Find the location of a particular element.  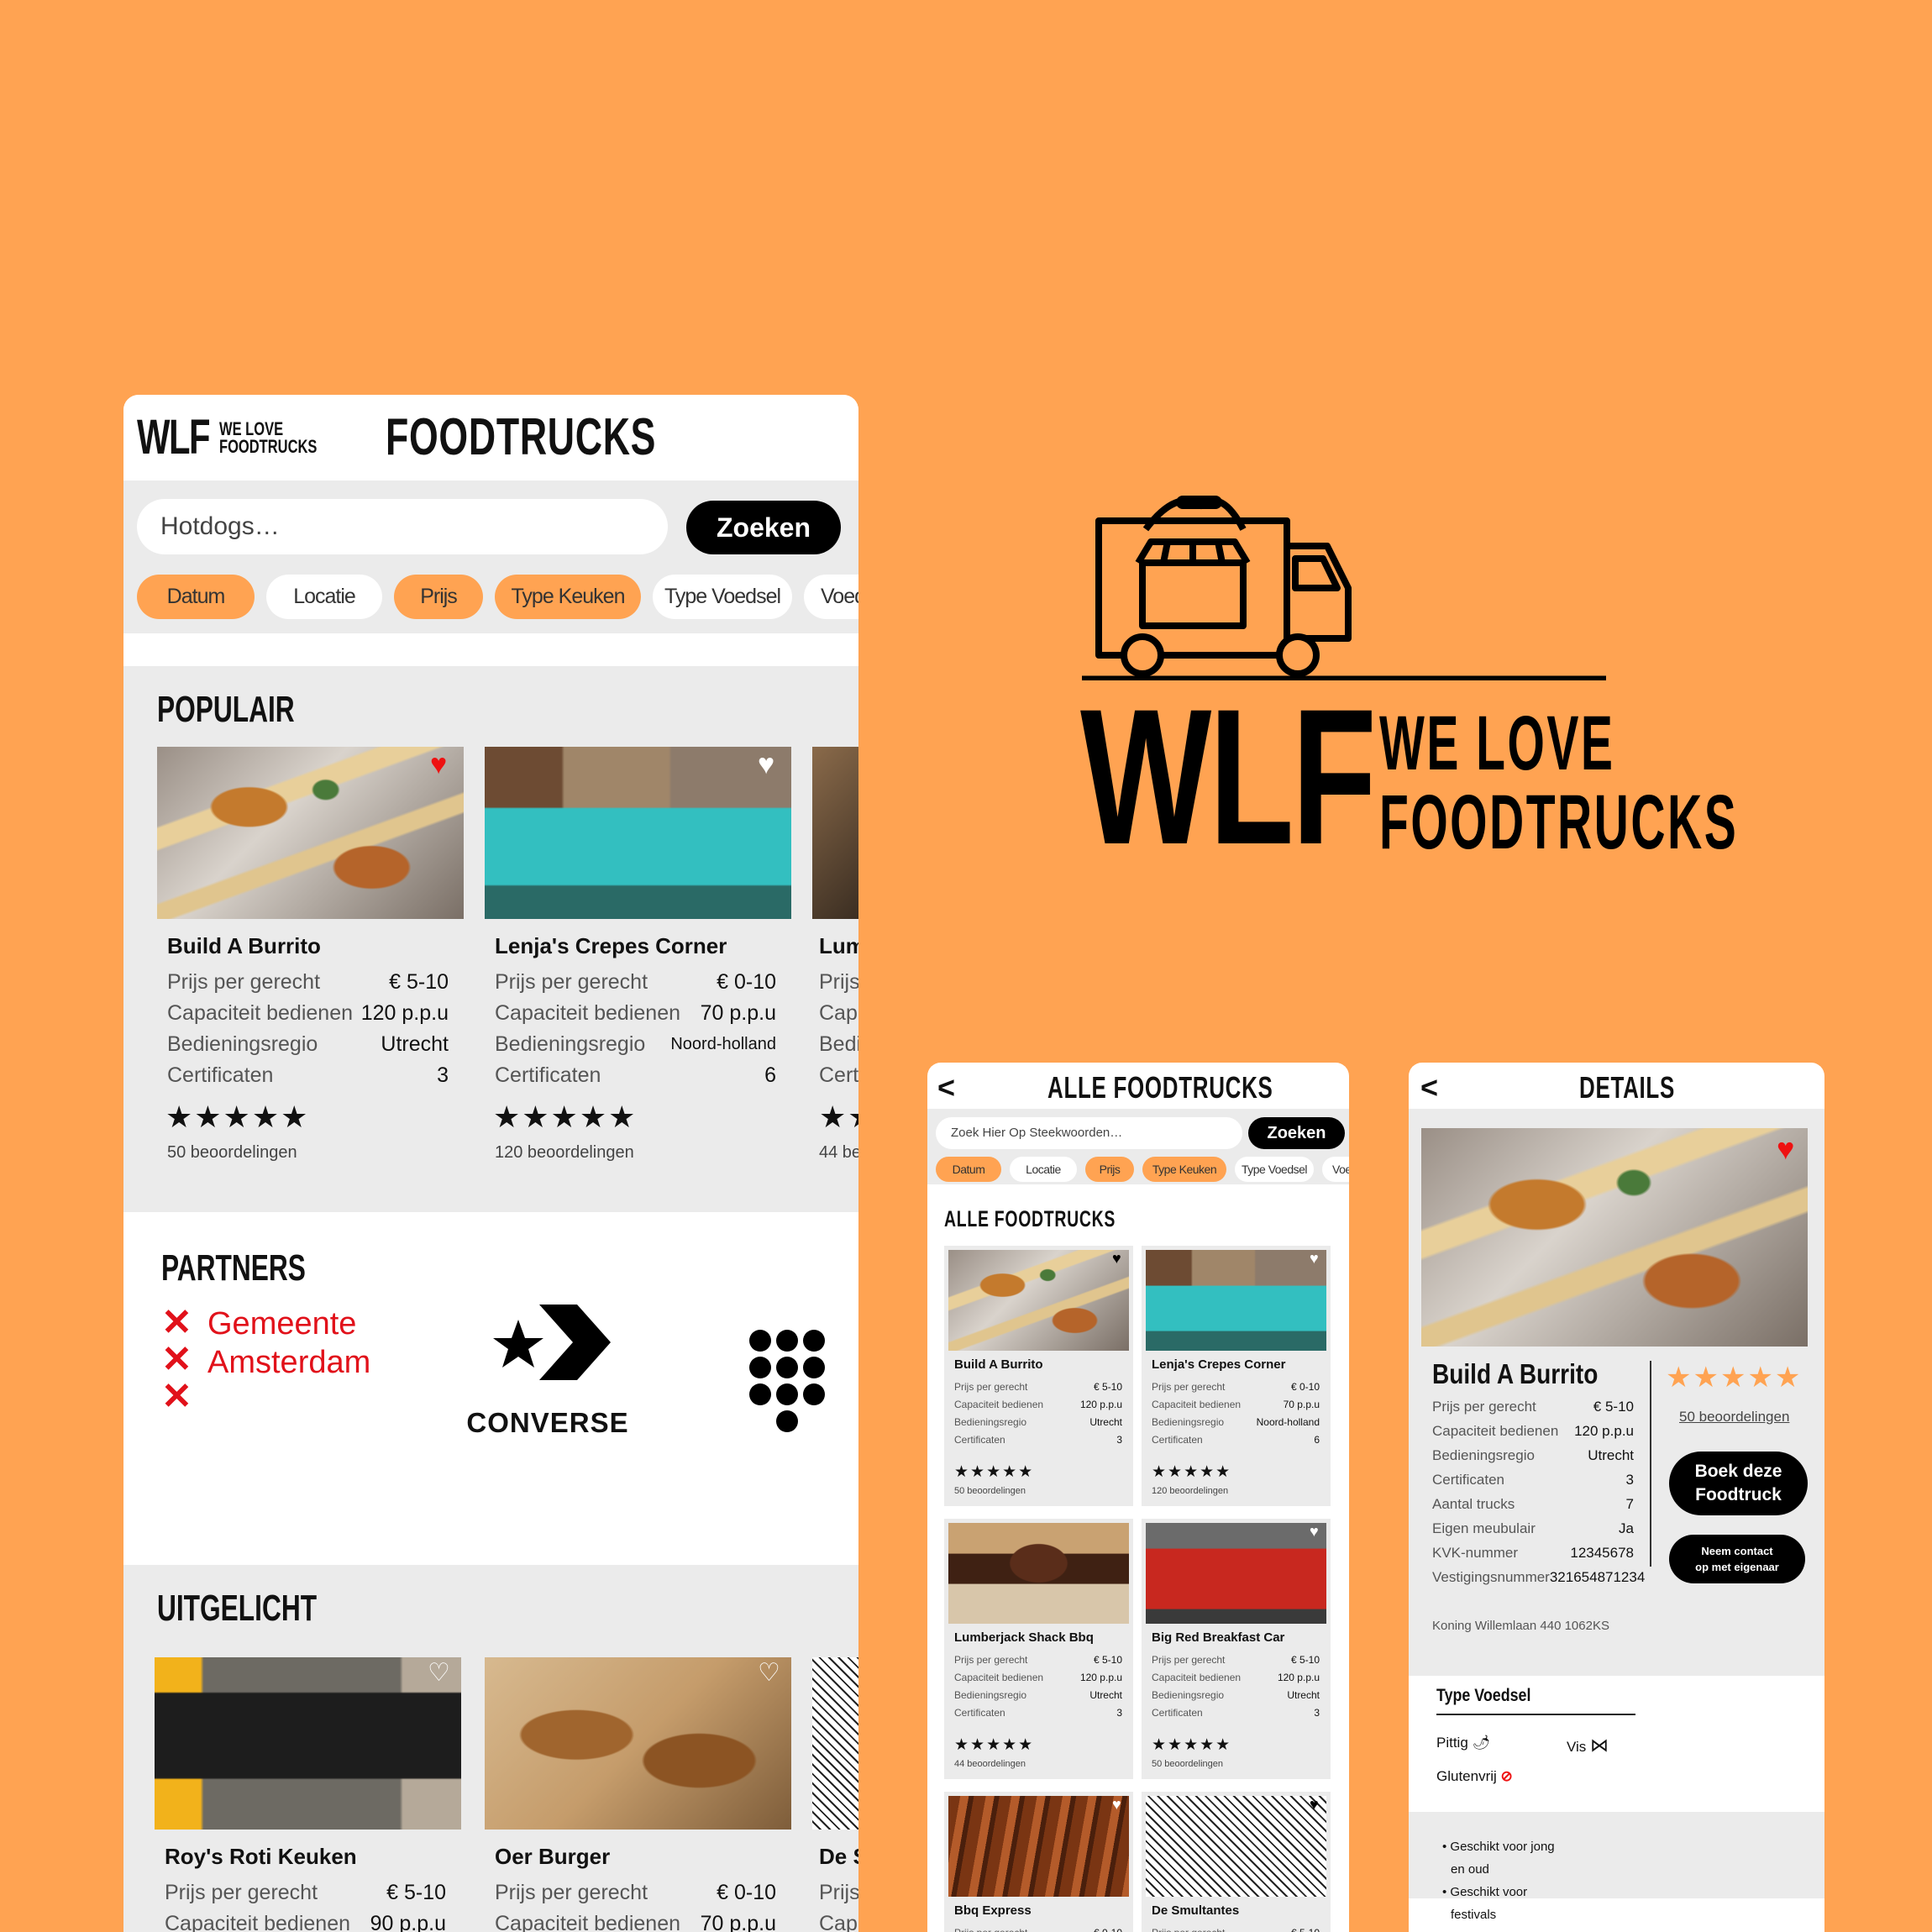

spec-value: Utrecht is located at coordinates (1303, 1695).